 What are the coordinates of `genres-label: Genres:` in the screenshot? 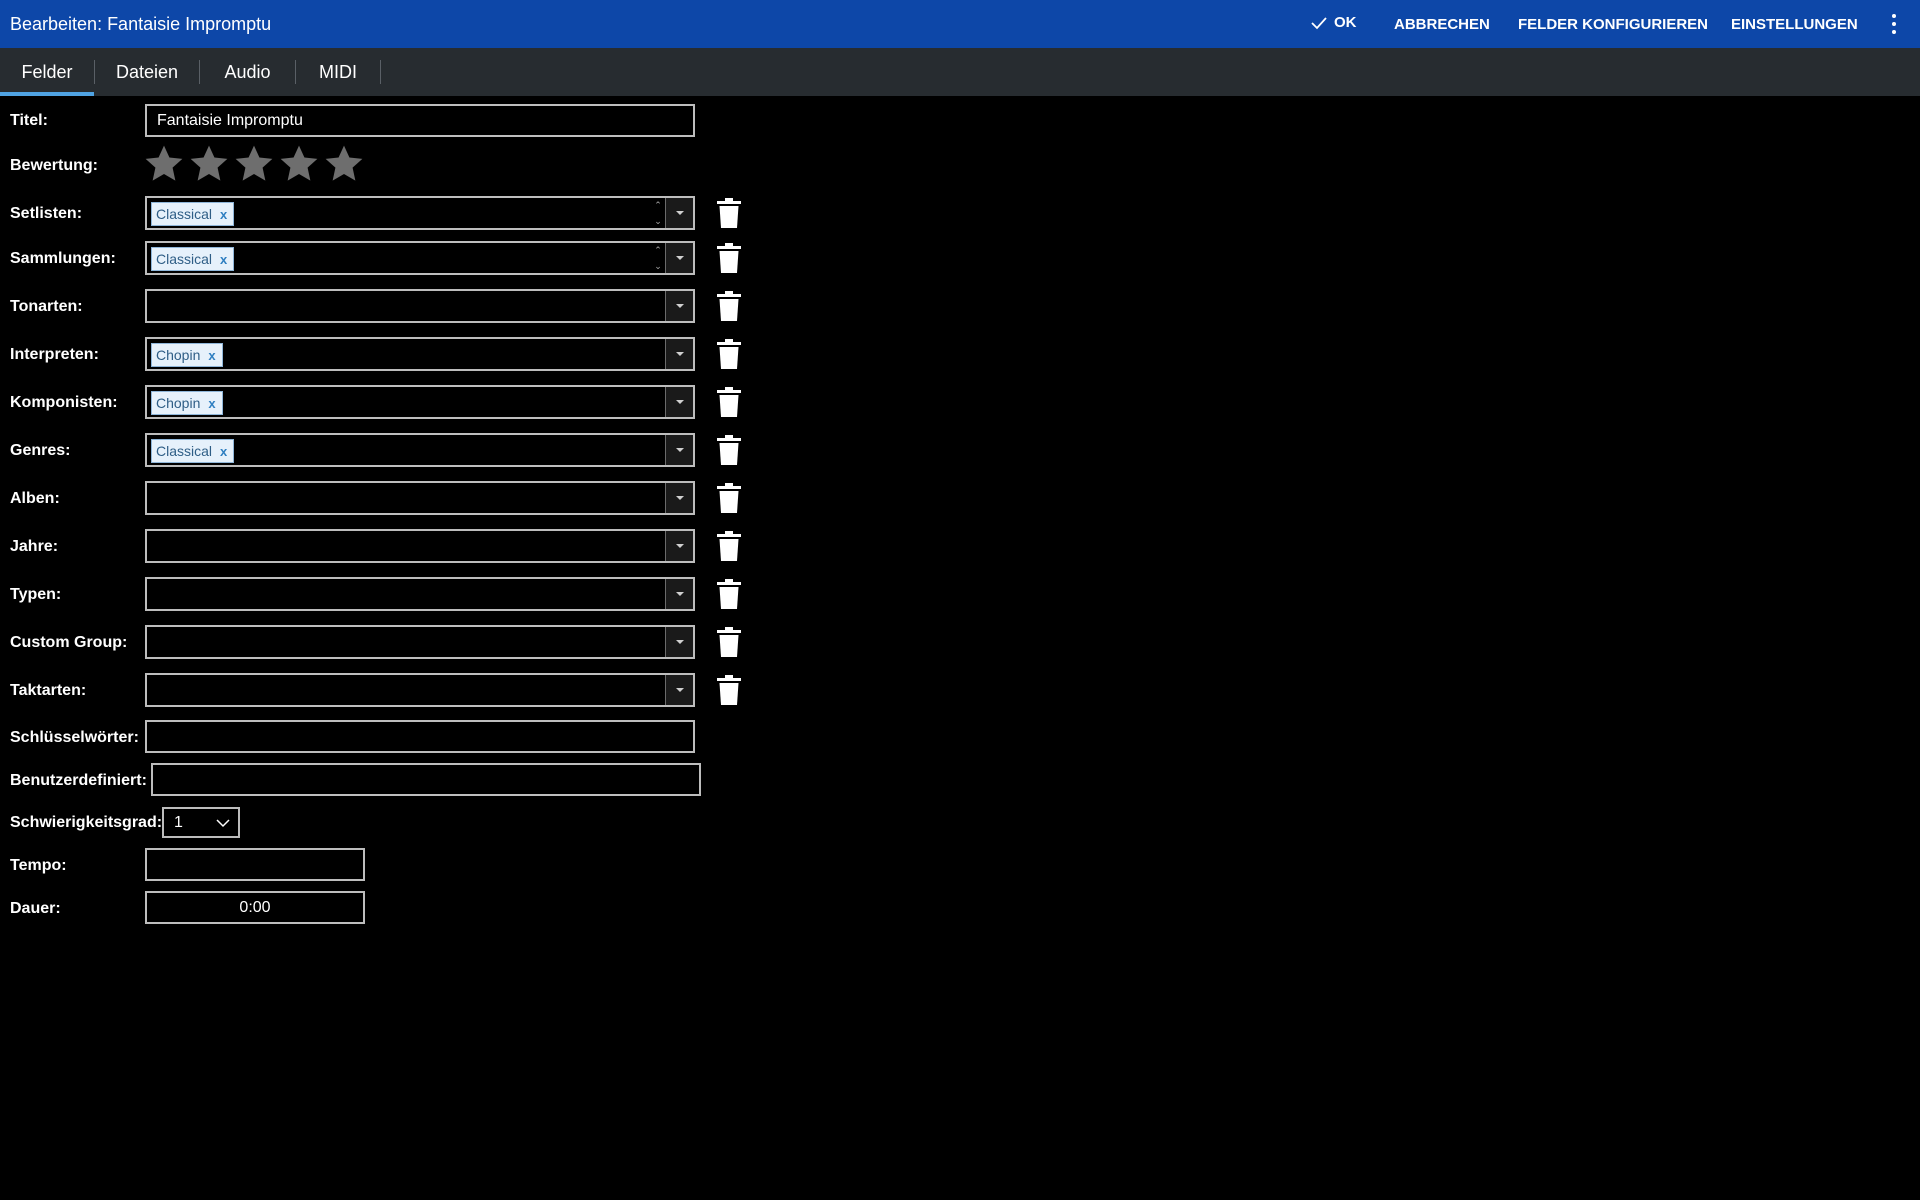 It's located at (40, 450).